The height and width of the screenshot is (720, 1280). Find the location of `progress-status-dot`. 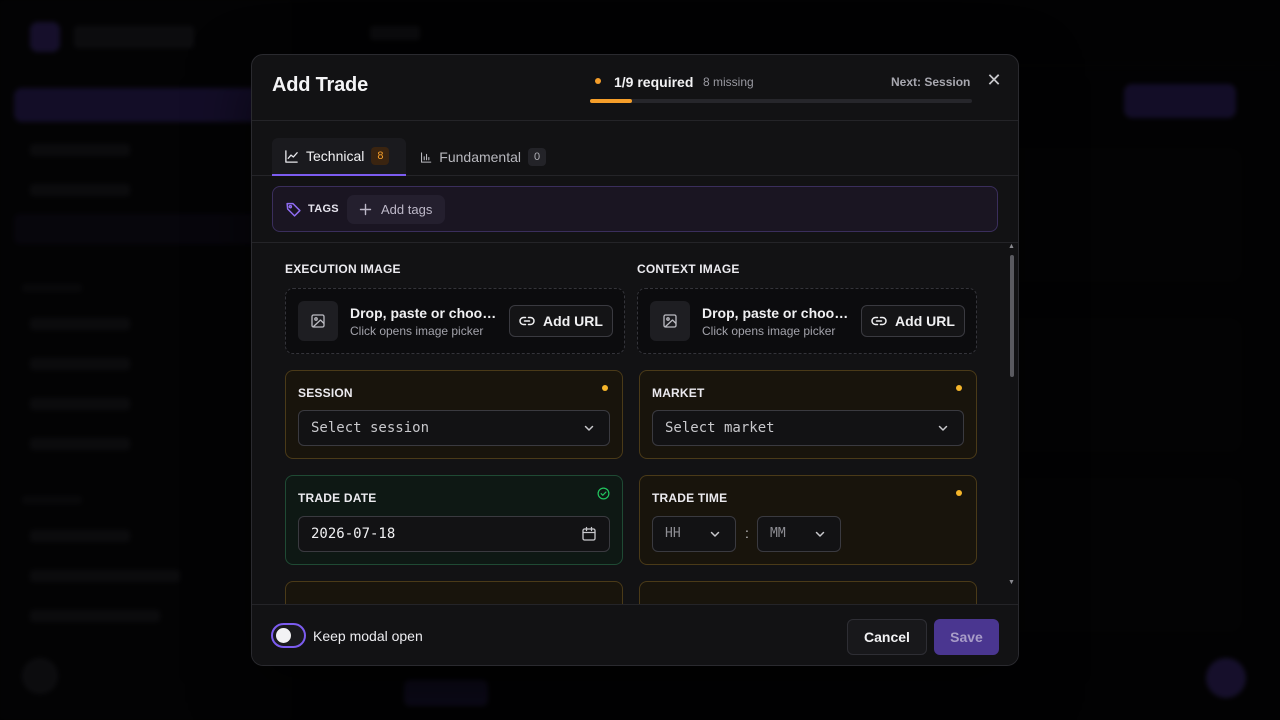

progress-status-dot is located at coordinates (598, 81).